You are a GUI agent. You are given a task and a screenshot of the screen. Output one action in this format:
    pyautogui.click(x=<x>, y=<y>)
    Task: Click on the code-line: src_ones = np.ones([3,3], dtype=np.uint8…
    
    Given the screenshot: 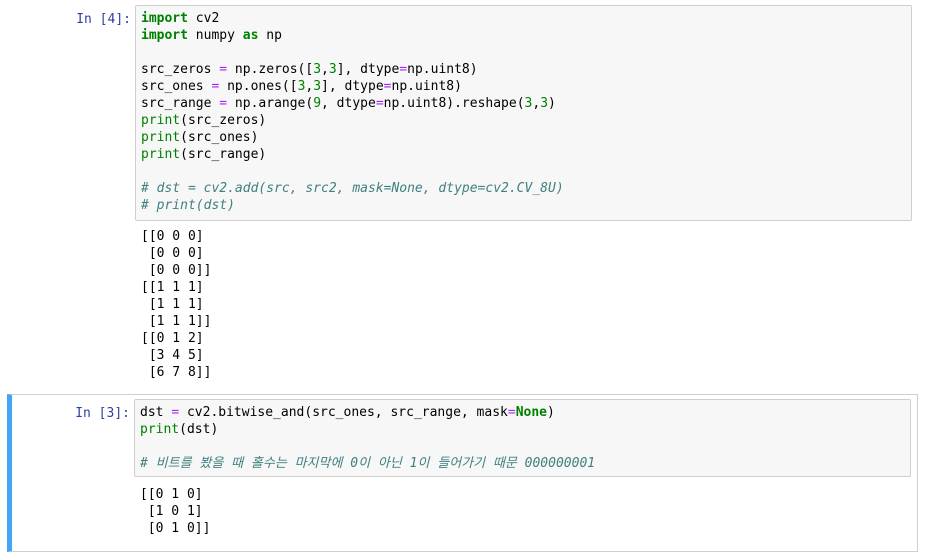 What is the action you would take?
    pyautogui.click(x=523, y=86)
    